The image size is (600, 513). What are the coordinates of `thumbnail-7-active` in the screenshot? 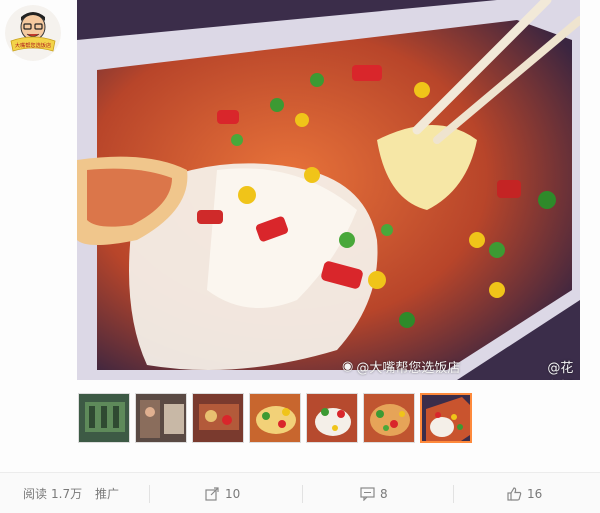 It's located at (446, 418).